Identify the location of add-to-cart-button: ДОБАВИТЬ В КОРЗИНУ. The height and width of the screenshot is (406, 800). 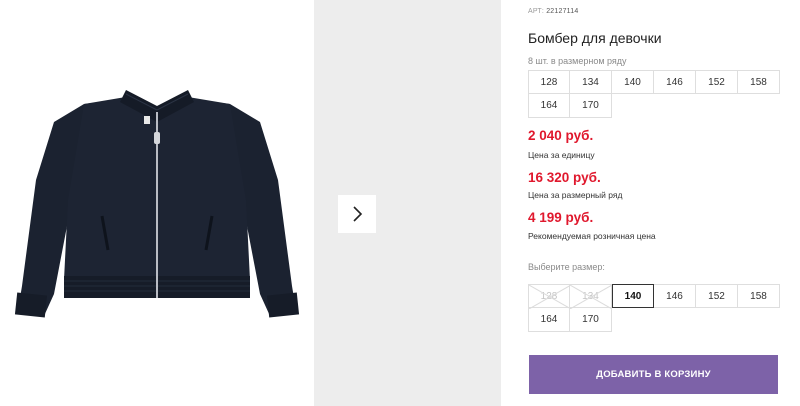
(653, 374).